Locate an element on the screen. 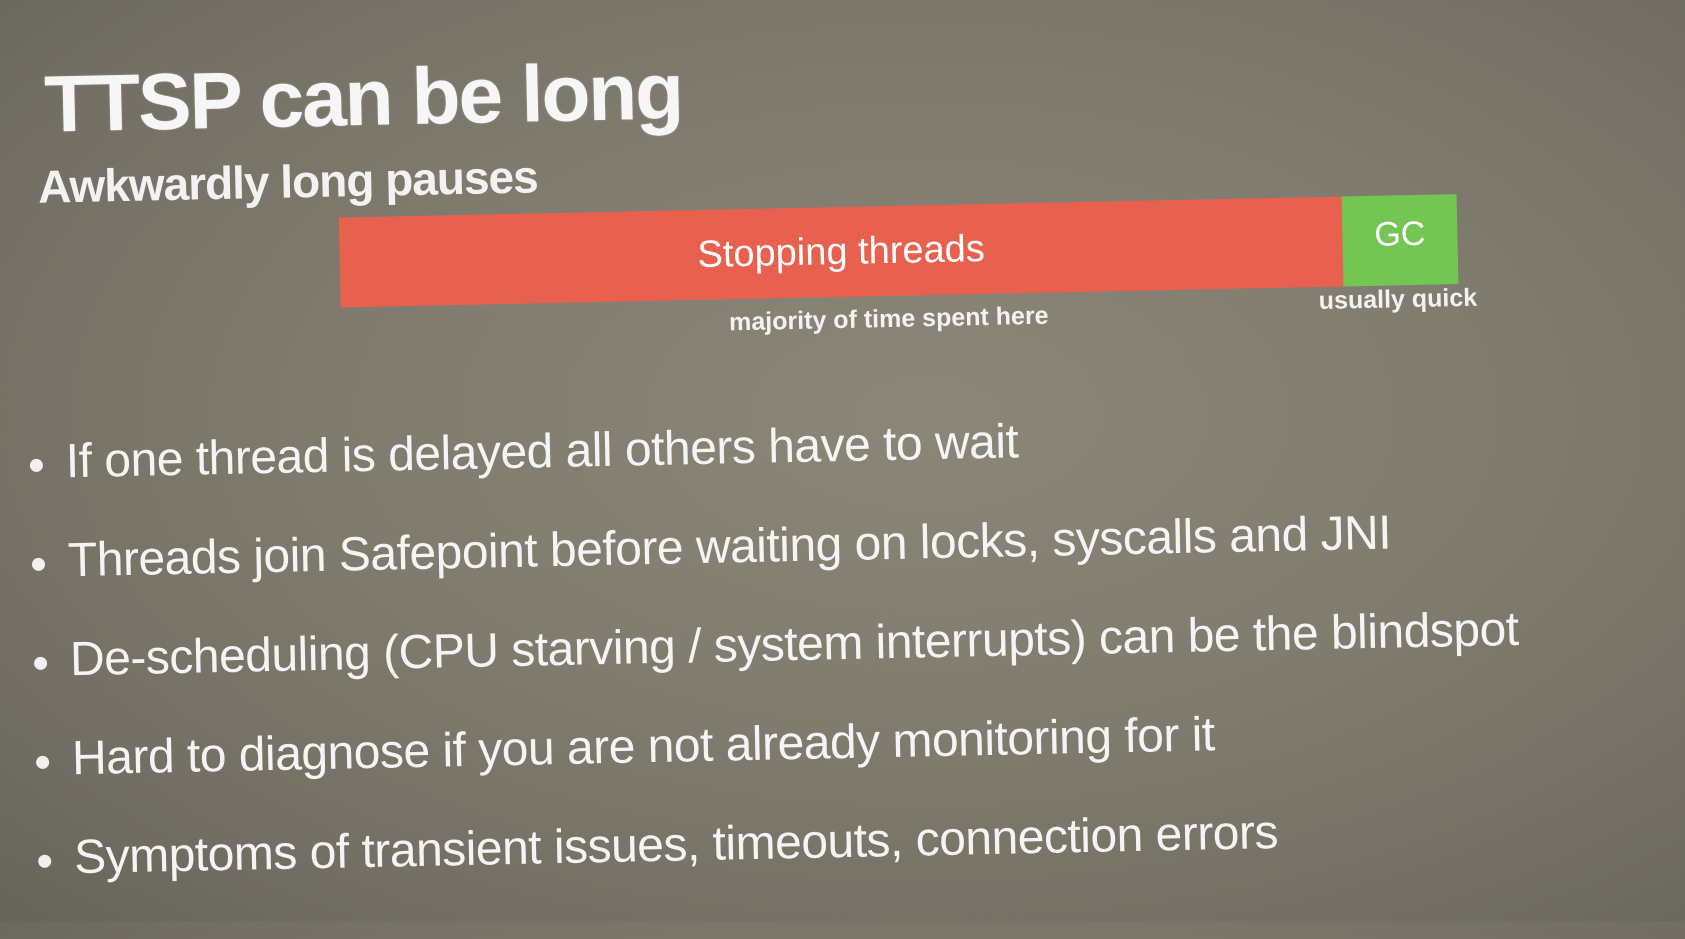 This screenshot has height=939, width=1685. timeline-bar: Stopping threads GC is located at coordinates (898, 251).